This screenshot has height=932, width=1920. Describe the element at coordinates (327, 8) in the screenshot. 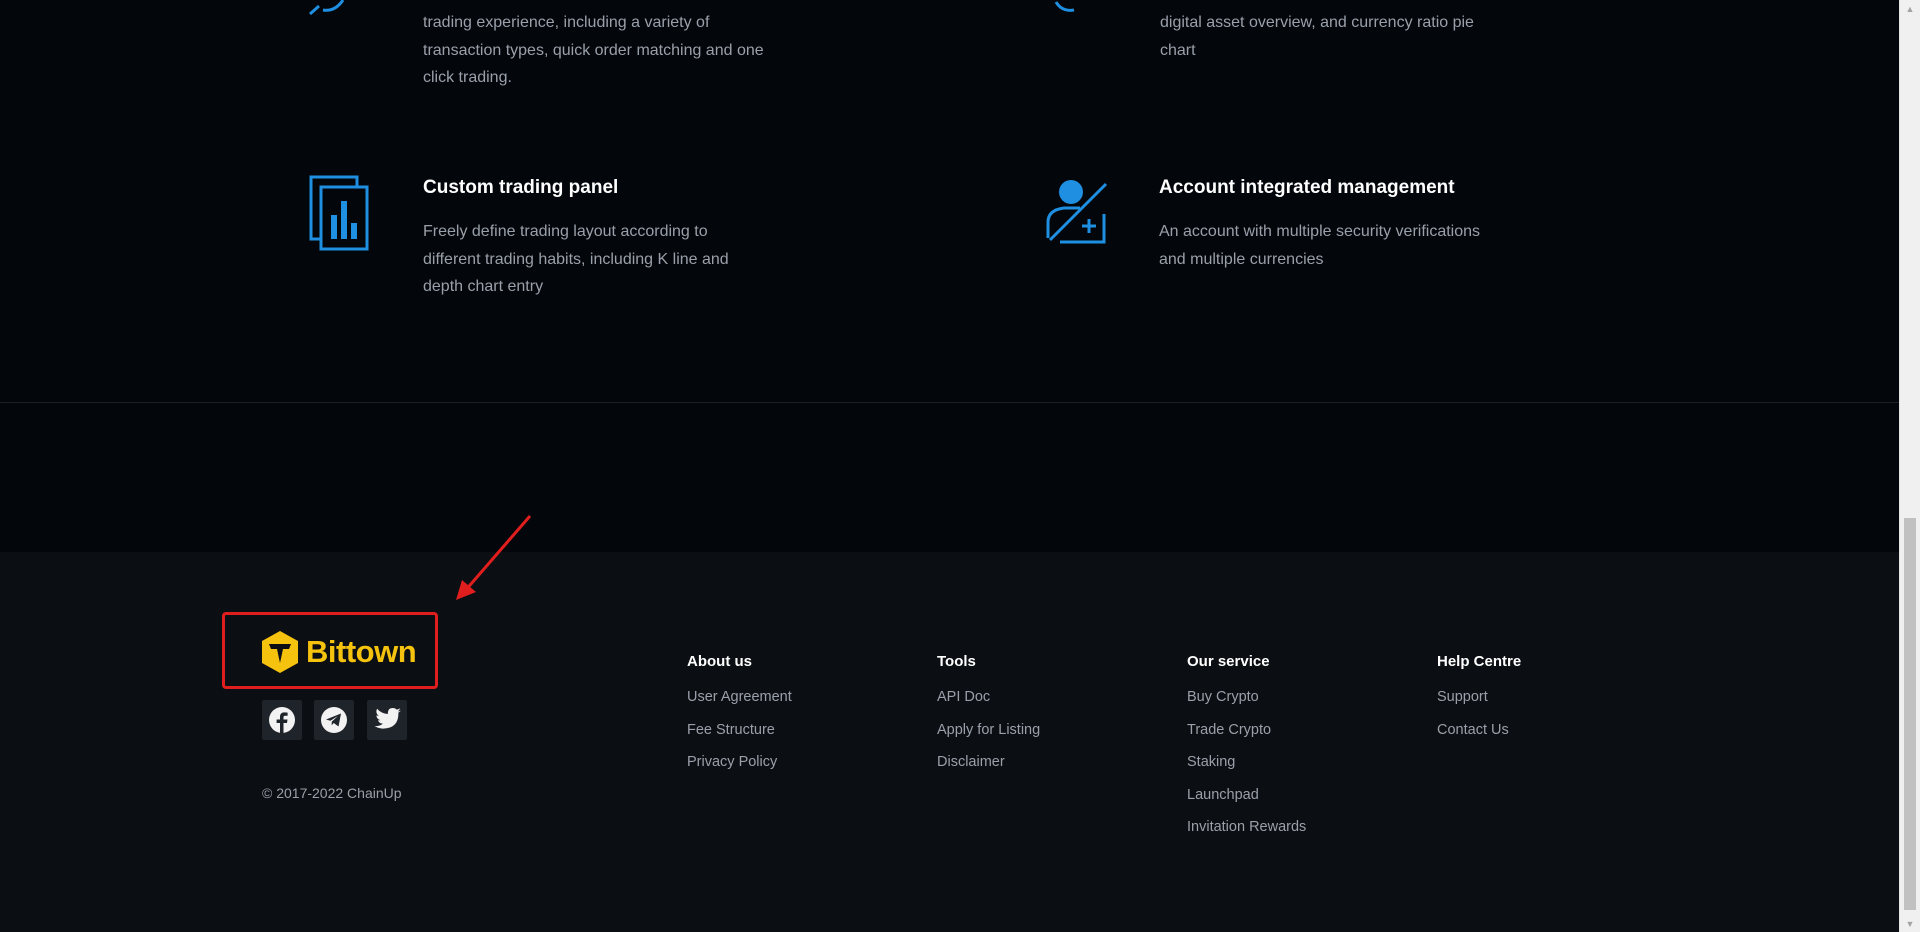

I see `trading-icon` at that location.